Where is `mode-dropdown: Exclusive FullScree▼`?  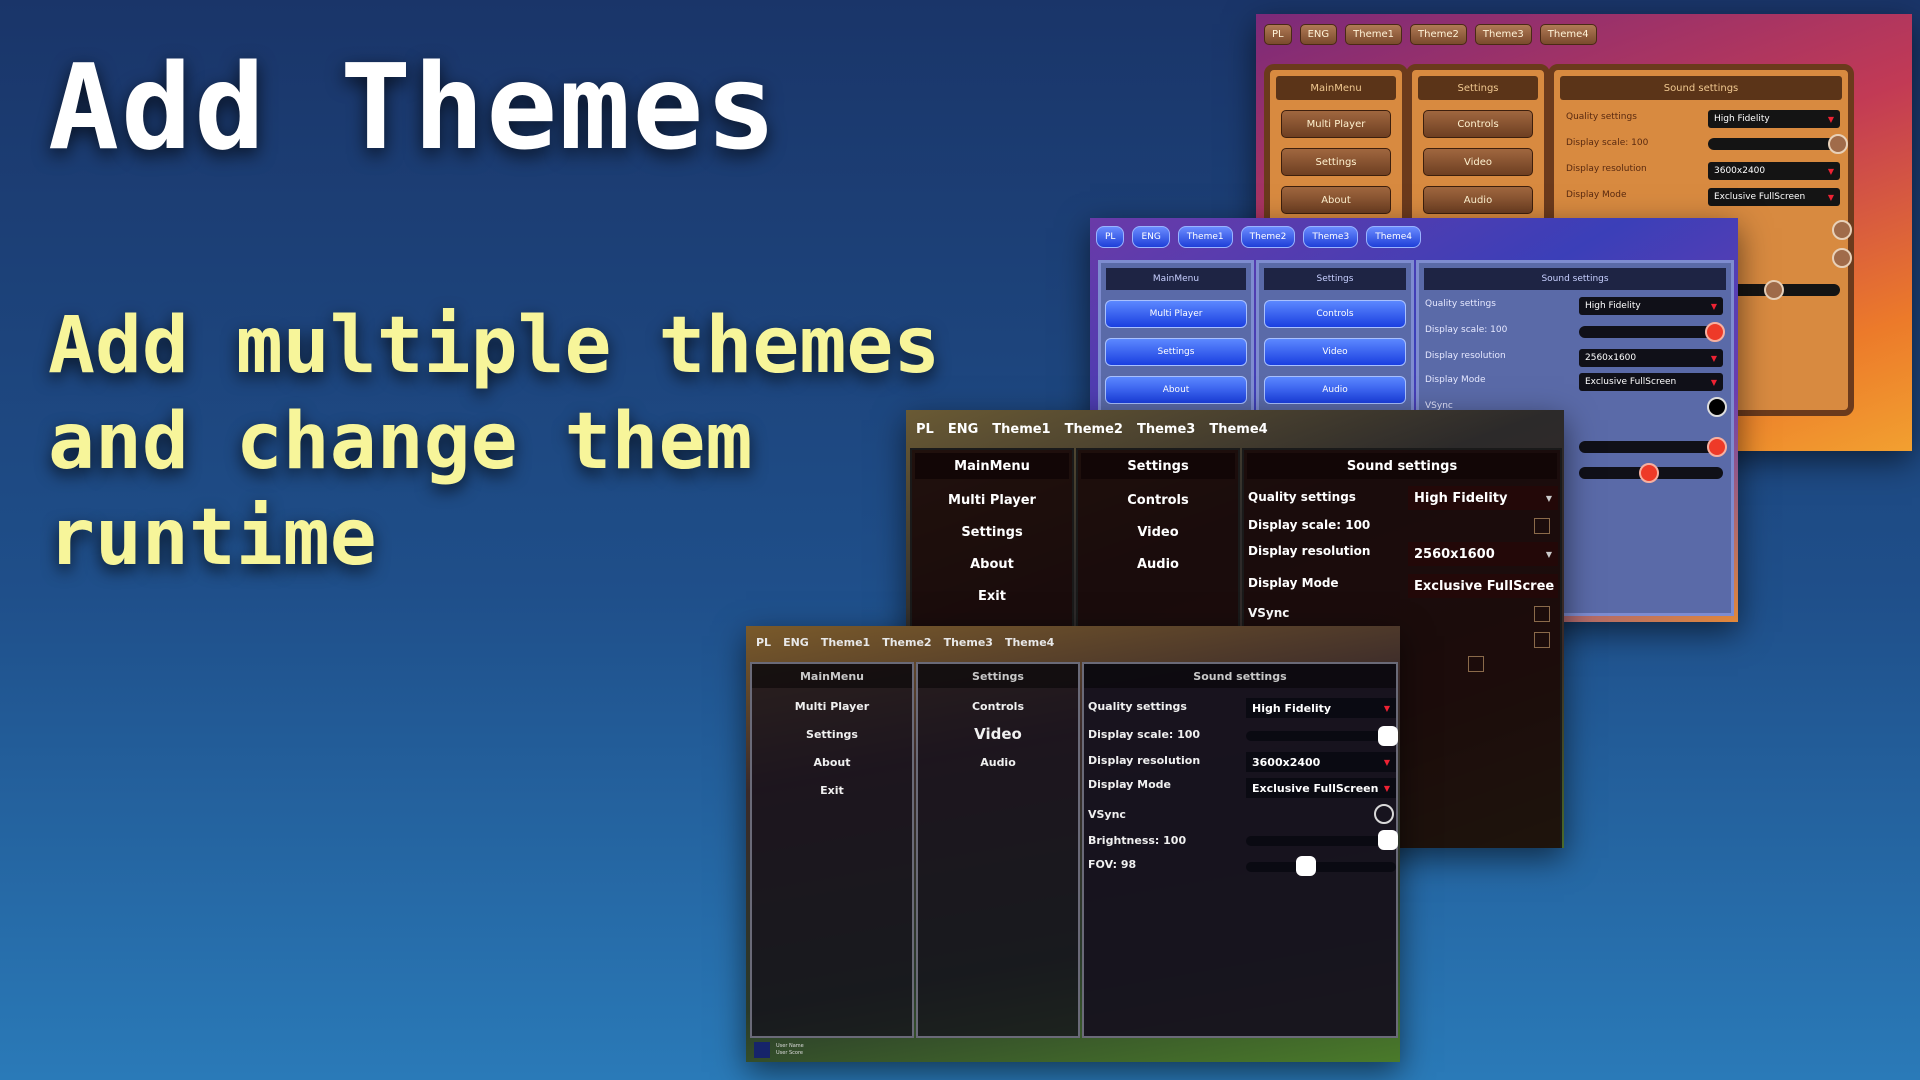
mode-dropdown: Exclusive FullScree▼ is located at coordinates (1483, 586).